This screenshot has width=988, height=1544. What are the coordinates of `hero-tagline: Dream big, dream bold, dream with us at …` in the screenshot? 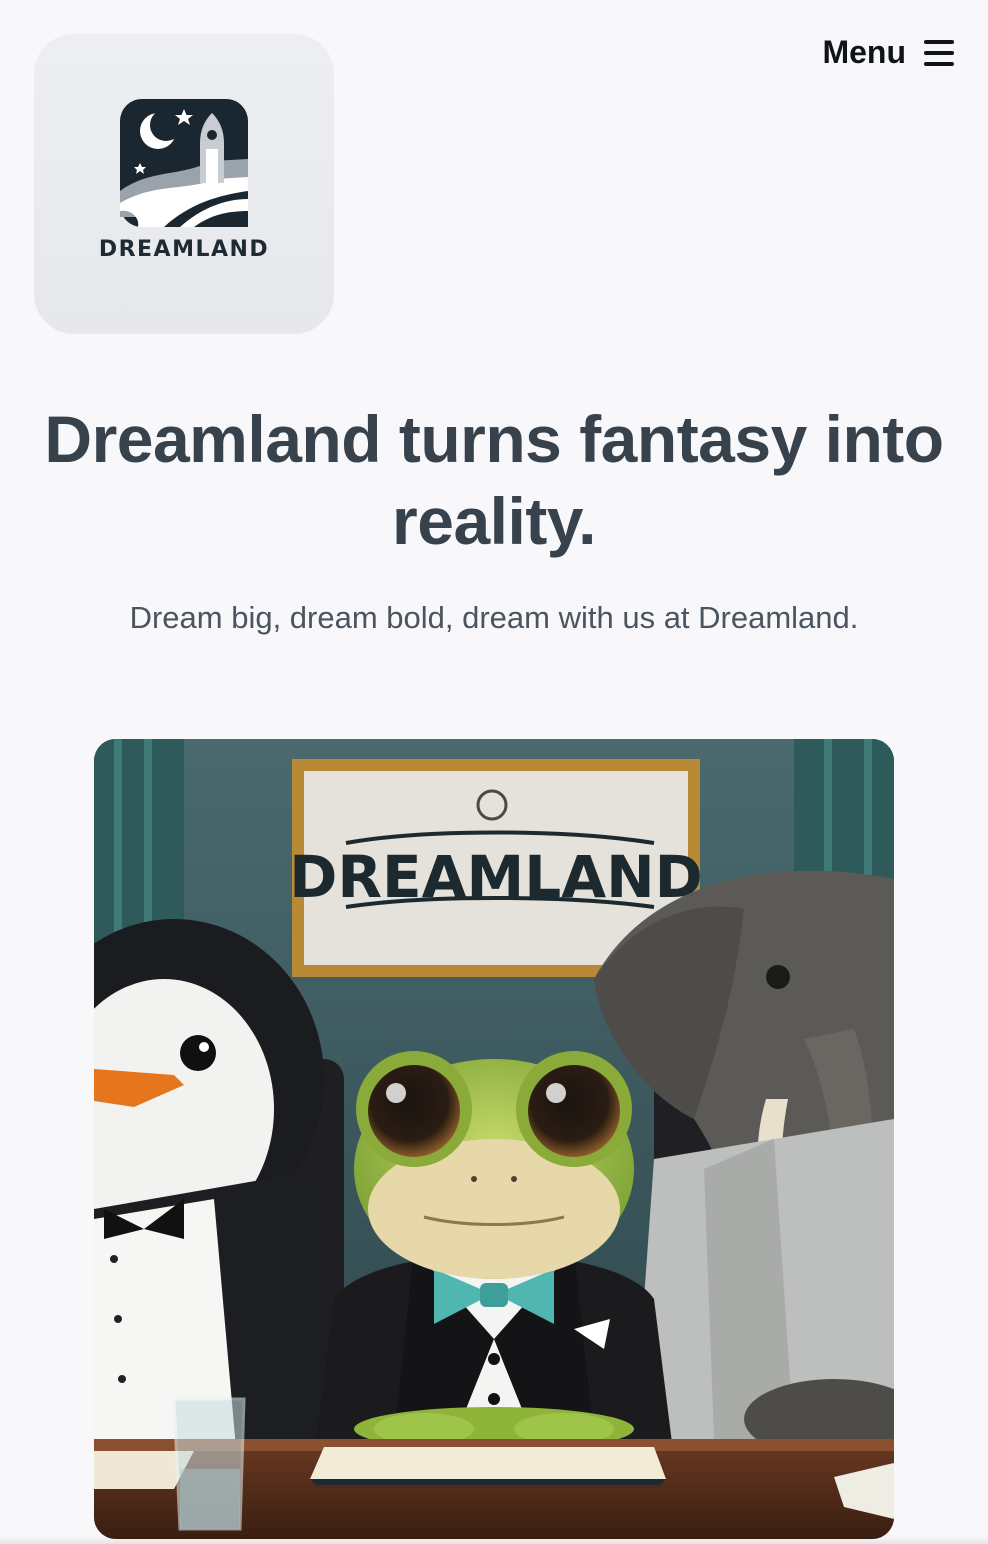 It's located at (494, 617).